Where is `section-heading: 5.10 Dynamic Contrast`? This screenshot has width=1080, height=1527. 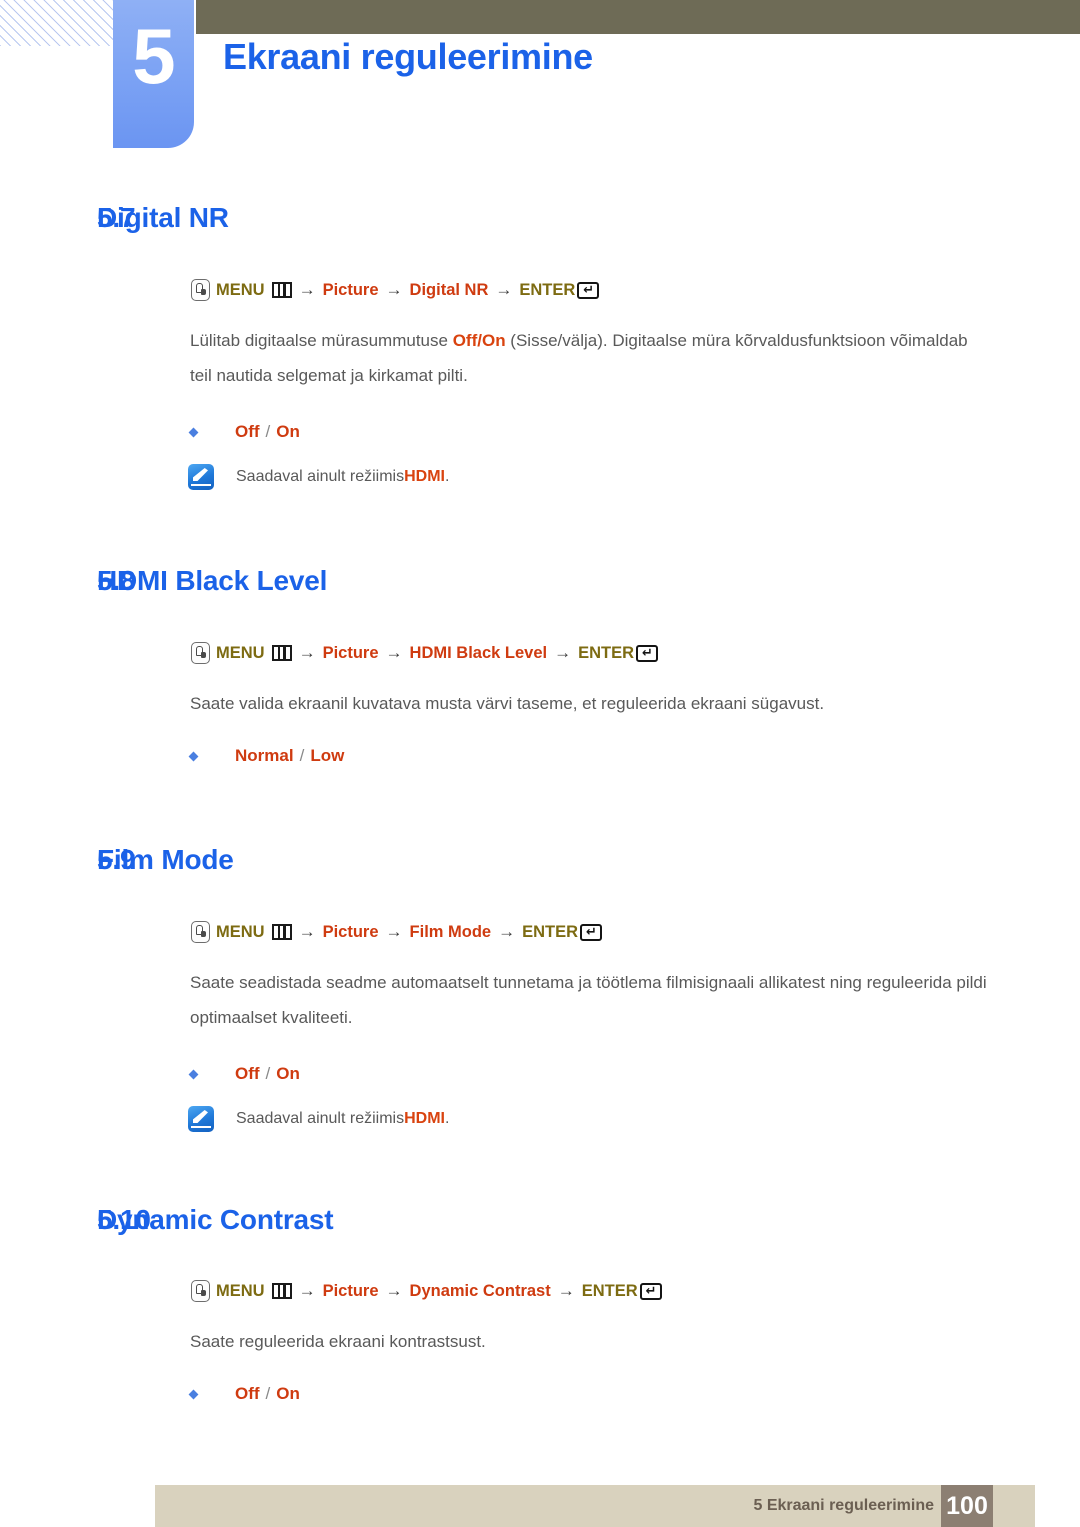 section-heading: 5.10 Dynamic Contrast is located at coordinates (540, 1220).